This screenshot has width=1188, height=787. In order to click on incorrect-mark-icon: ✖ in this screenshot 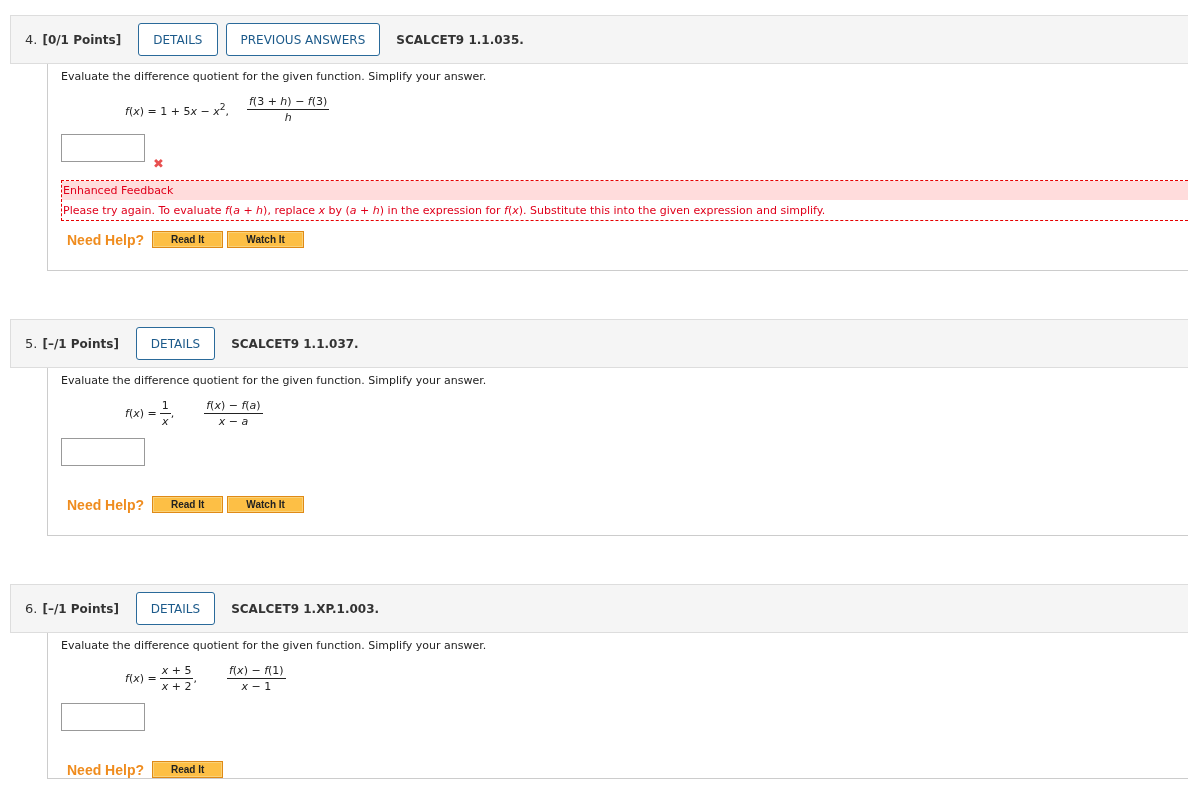, I will do `click(158, 163)`.